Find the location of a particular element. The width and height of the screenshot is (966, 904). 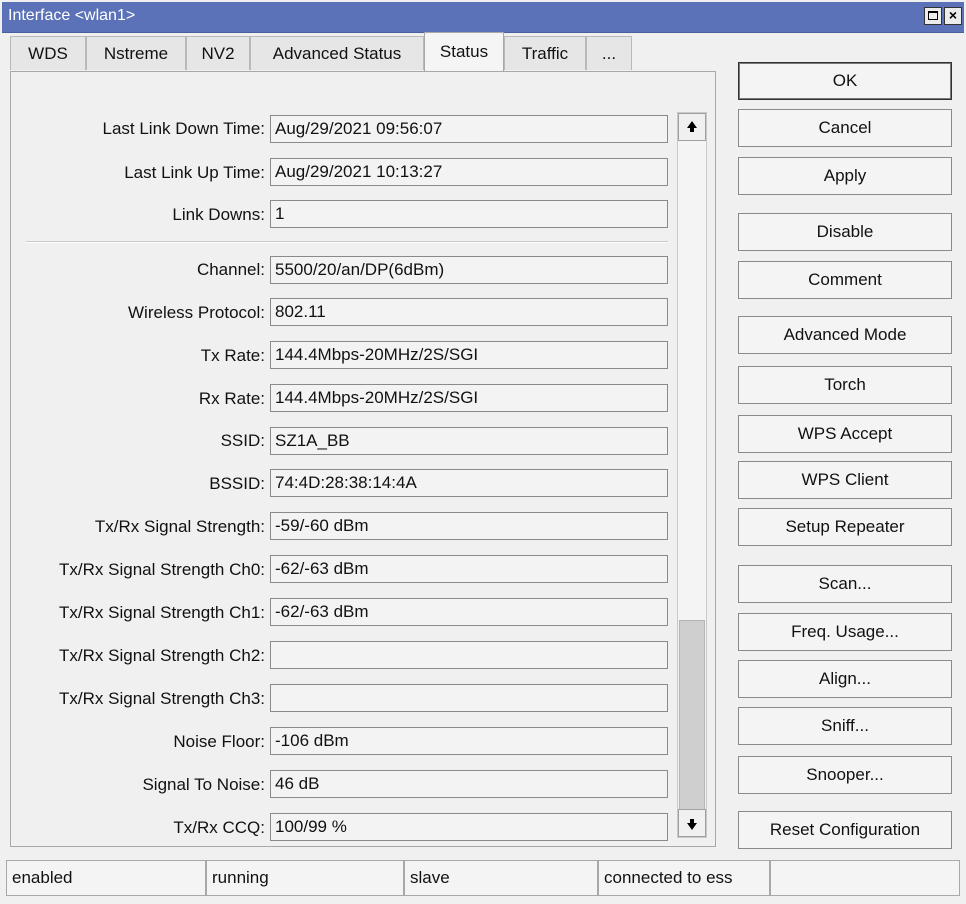

signal-strength-ch3-label: Tx/Rx Signal Strength Ch3: is located at coordinates (162, 698).